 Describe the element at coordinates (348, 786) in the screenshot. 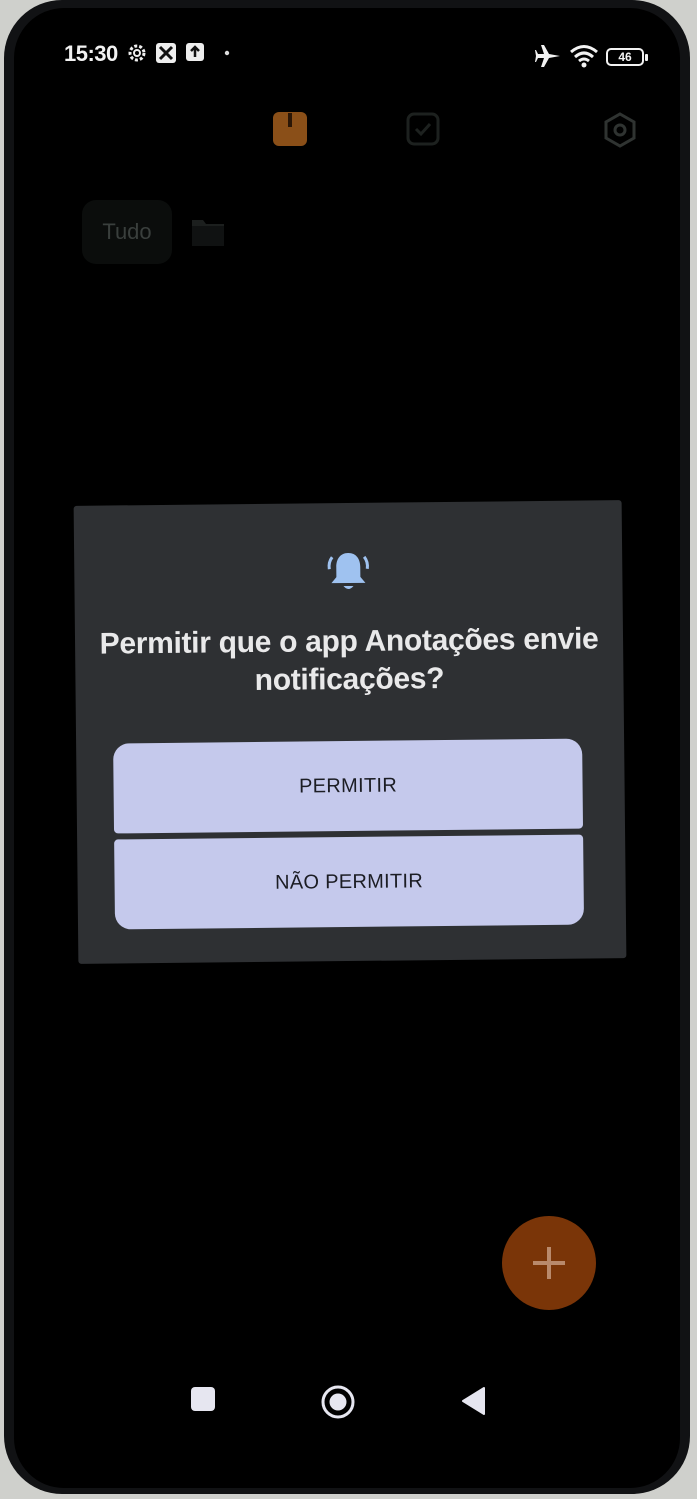

I see `allow-button: PERMITIR` at that location.